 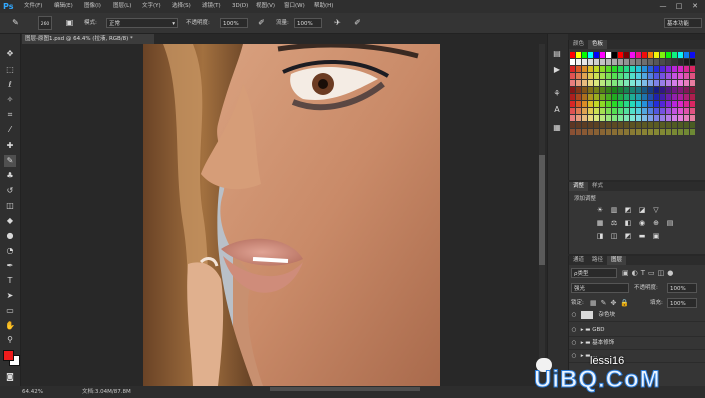 I want to click on minimize-icon: —, so click(x=663, y=6).